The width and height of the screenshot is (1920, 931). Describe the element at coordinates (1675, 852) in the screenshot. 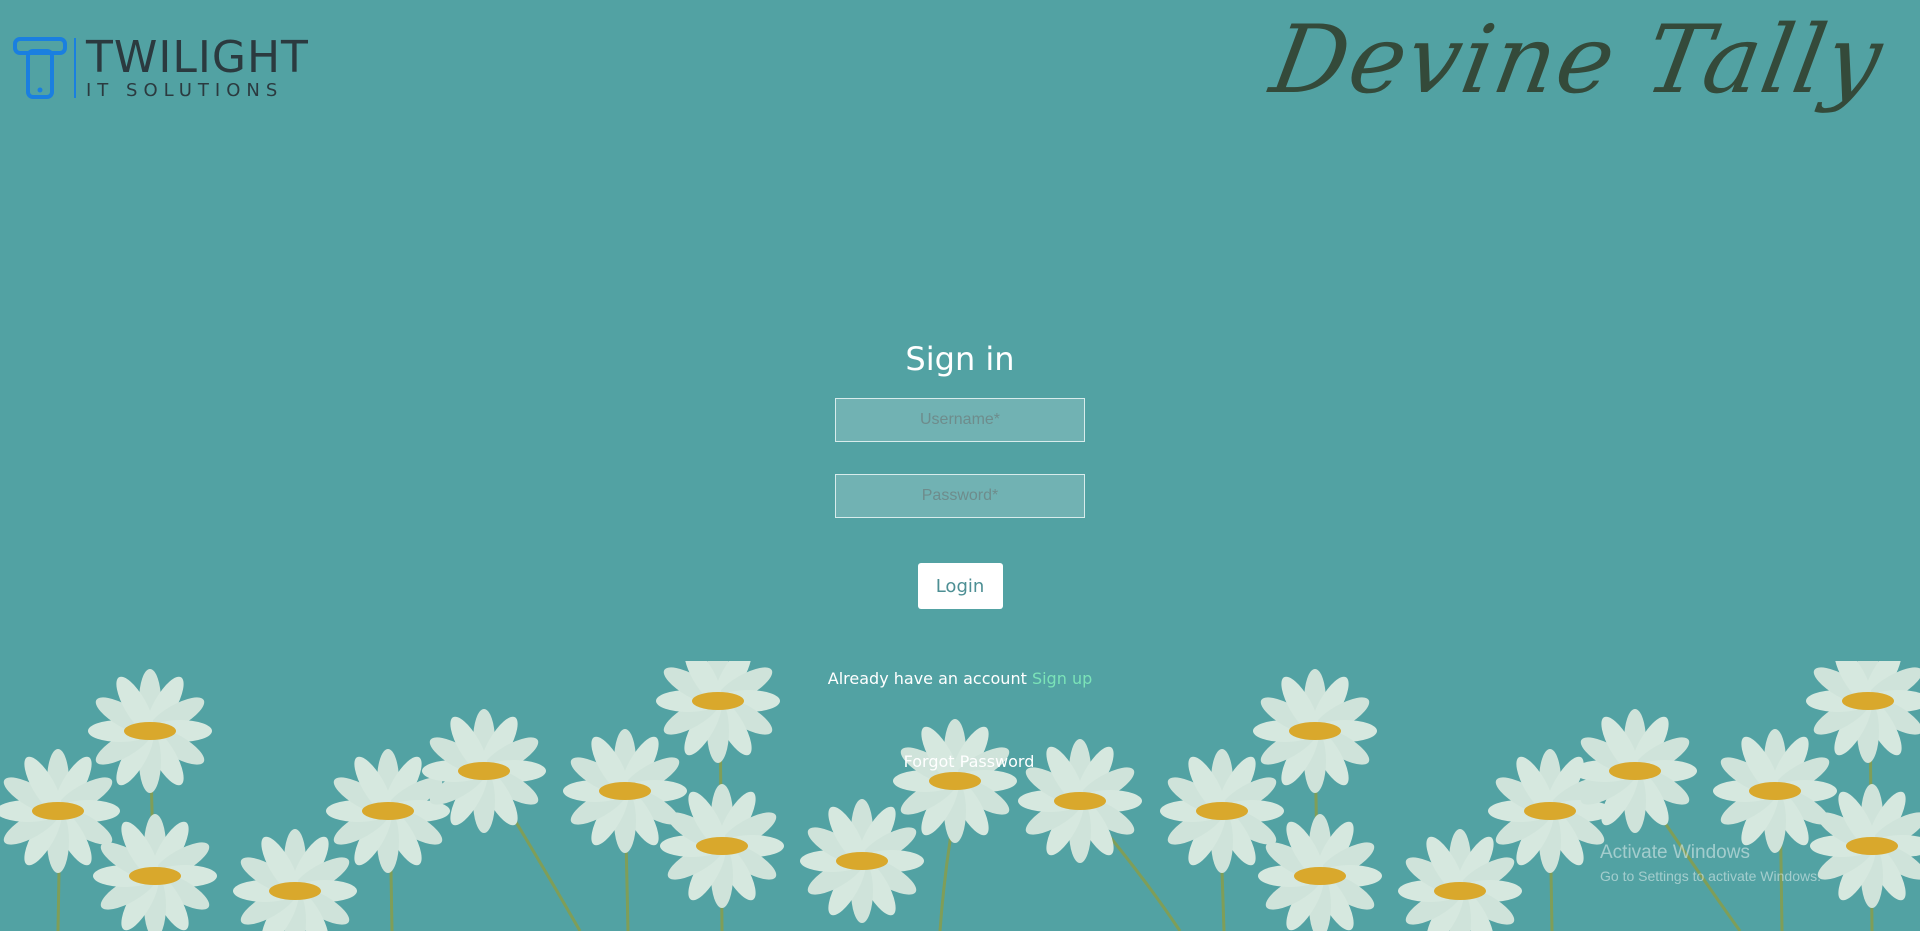

I see `watermark-title: Activate Windows` at that location.